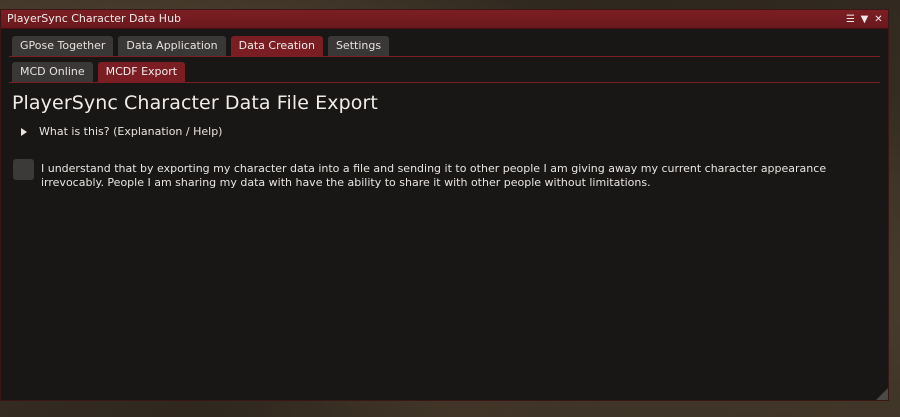  I want to click on subtab-mcdf-export: MCDF Export, so click(141, 72).